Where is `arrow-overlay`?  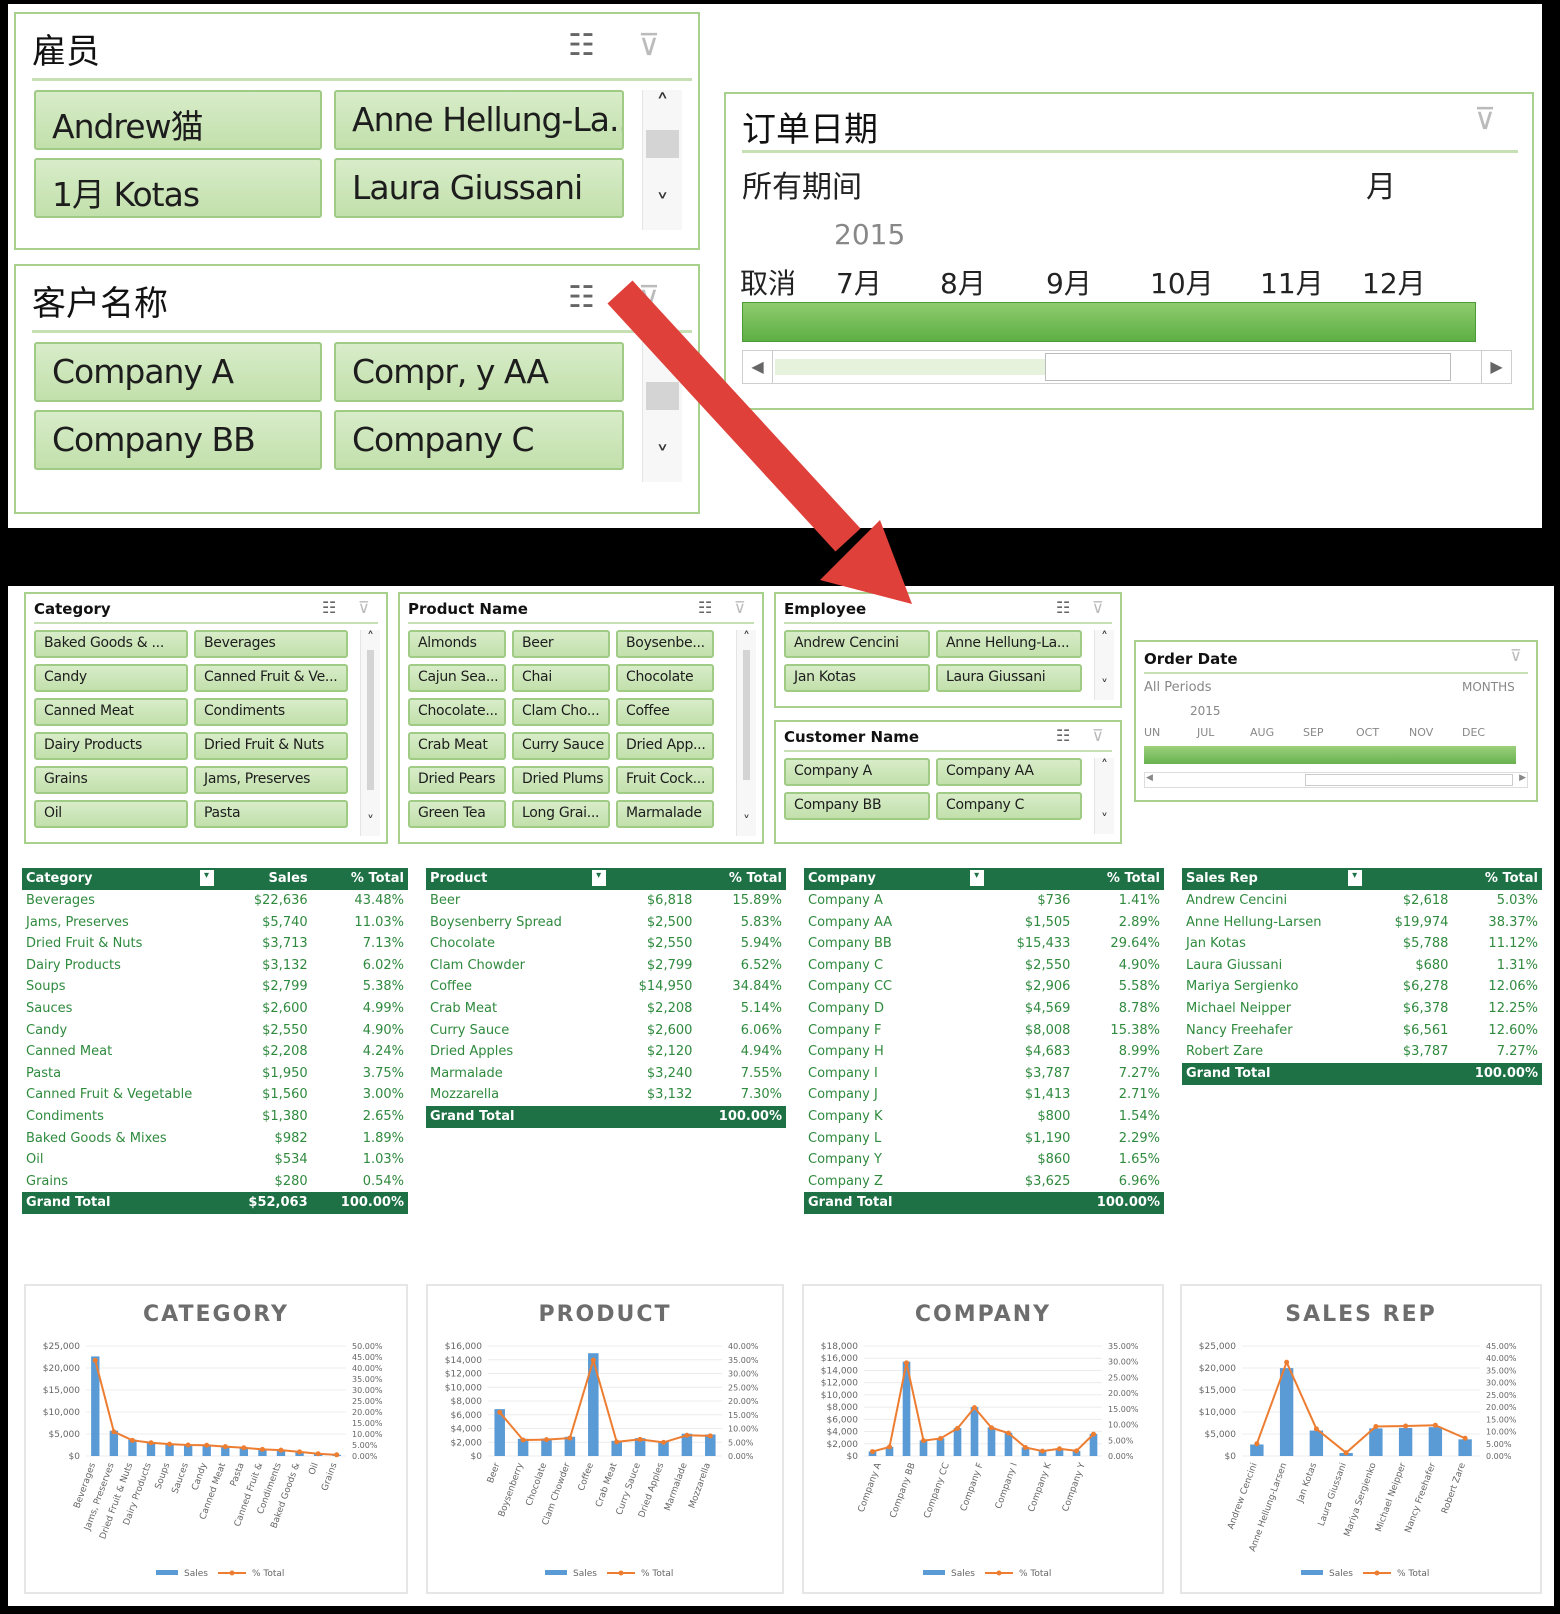 arrow-overlay is located at coordinates (759, 442).